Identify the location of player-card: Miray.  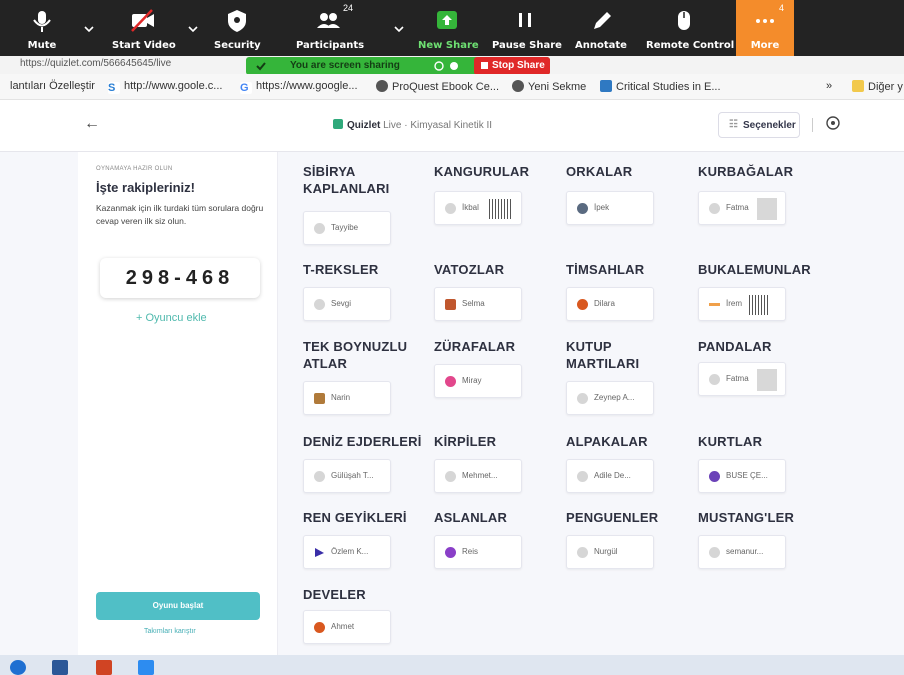
(478, 381).